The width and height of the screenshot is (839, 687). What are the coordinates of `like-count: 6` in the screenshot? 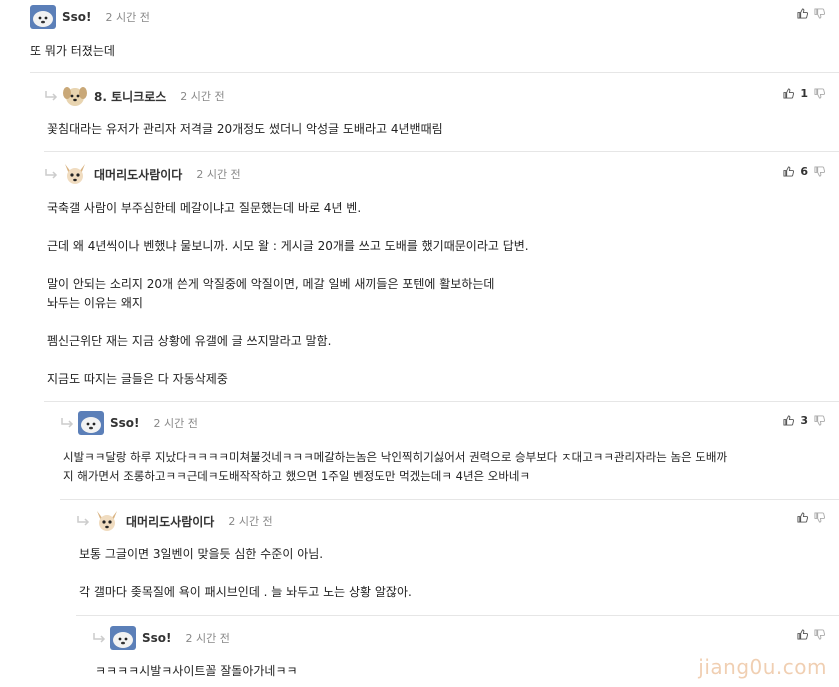 It's located at (804, 171).